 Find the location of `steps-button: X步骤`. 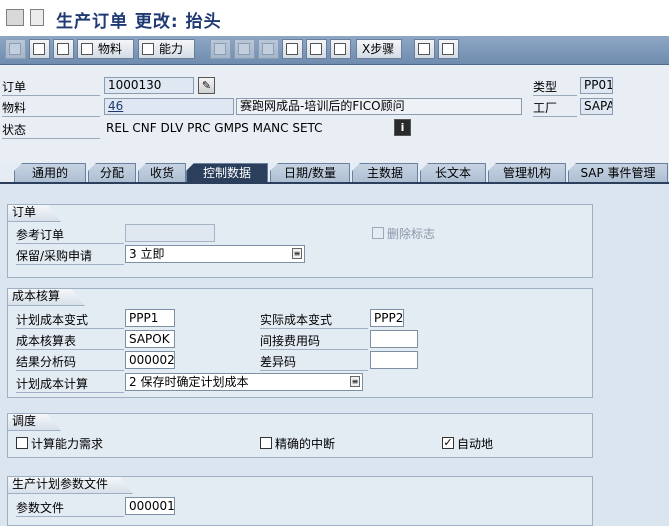

steps-button: X步骤 is located at coordinates (379, 49).